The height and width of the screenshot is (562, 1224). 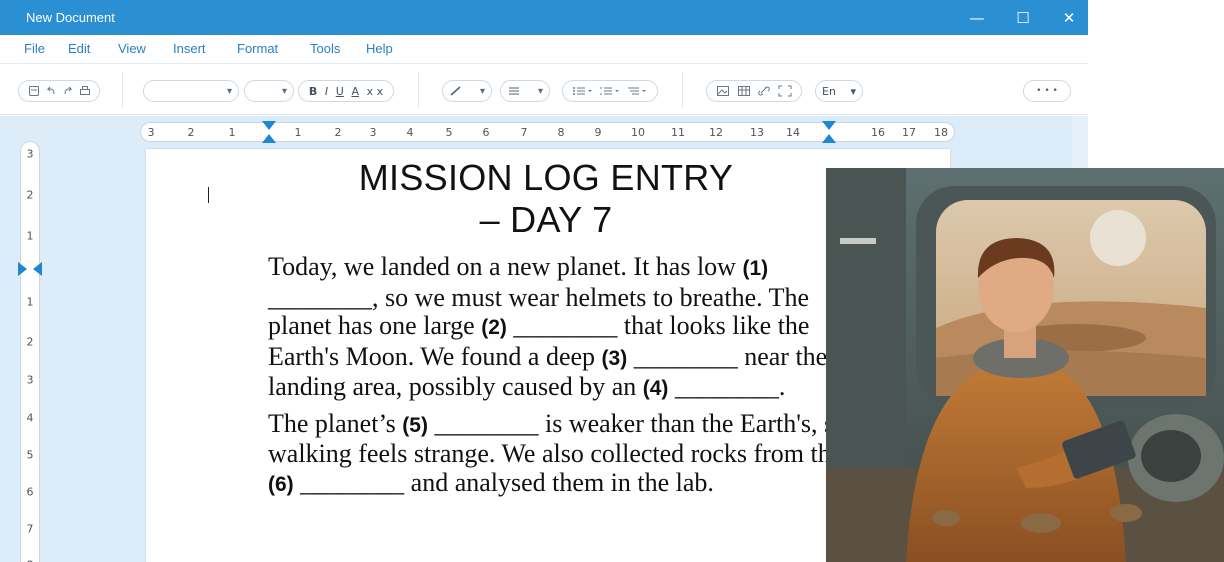 I want to click on align-left-icon, so click(x=514, y=91).